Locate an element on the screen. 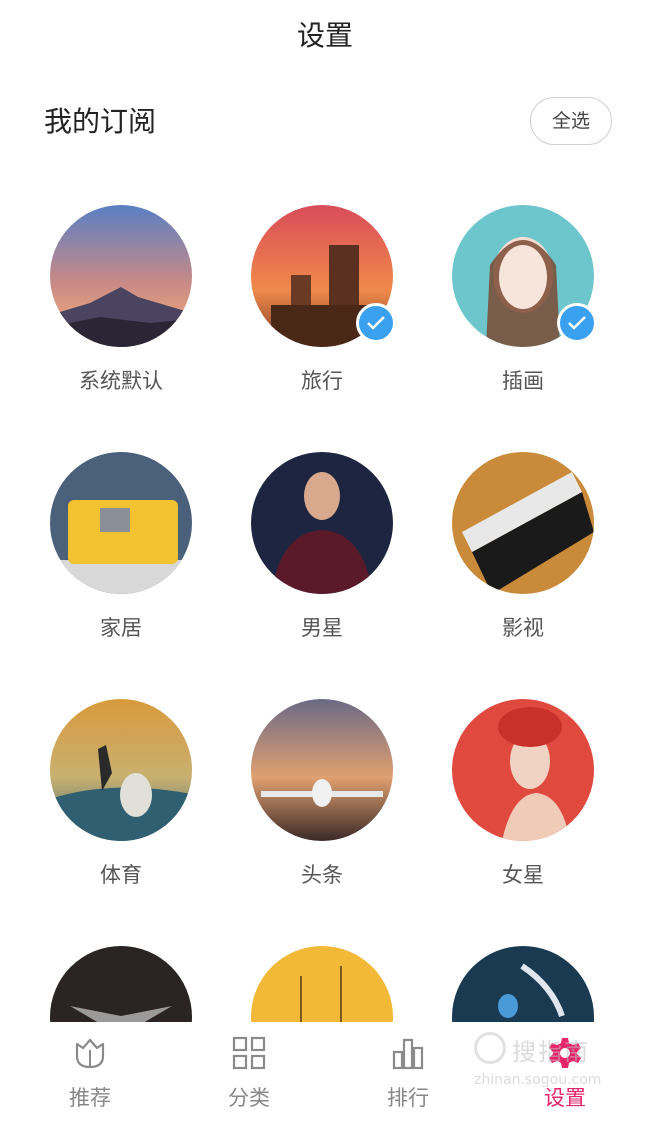 This screenshot has height=1121, width=650. subscription-item-cars is located at coordinates (121, 984).